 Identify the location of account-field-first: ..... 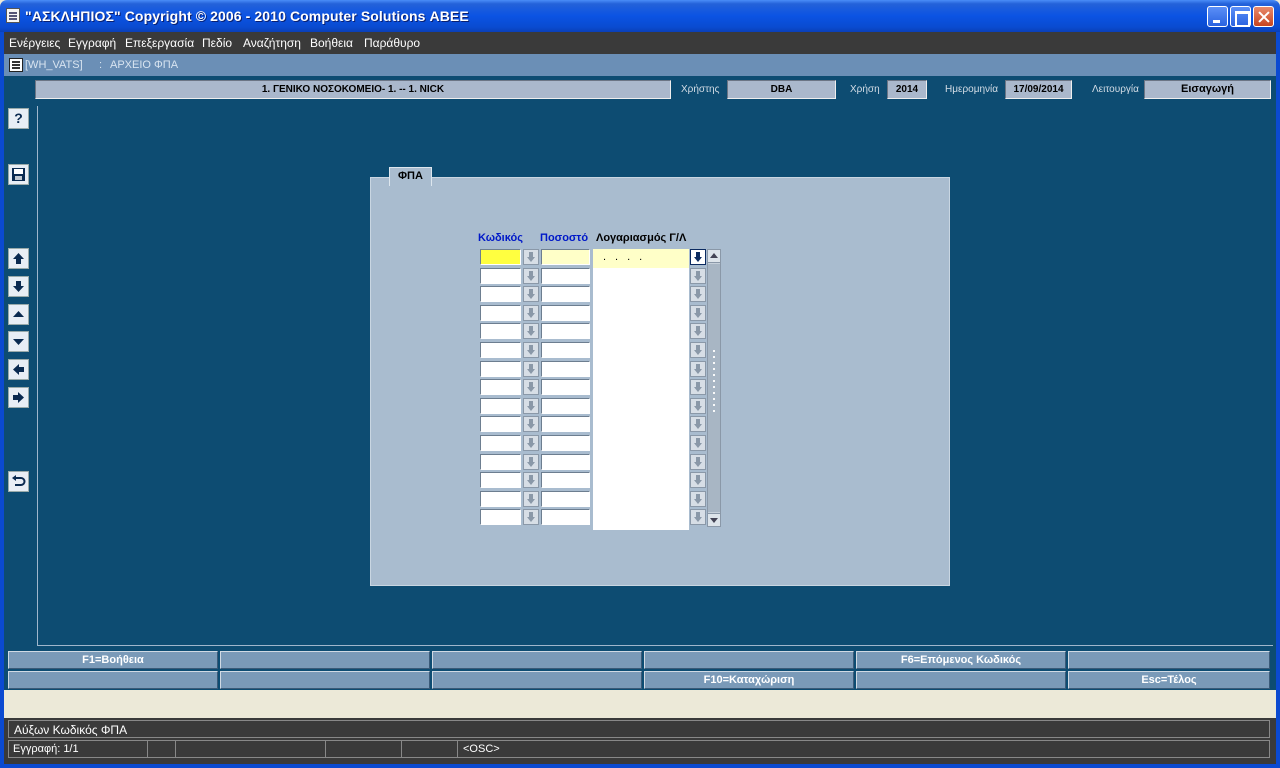
(641, 258).